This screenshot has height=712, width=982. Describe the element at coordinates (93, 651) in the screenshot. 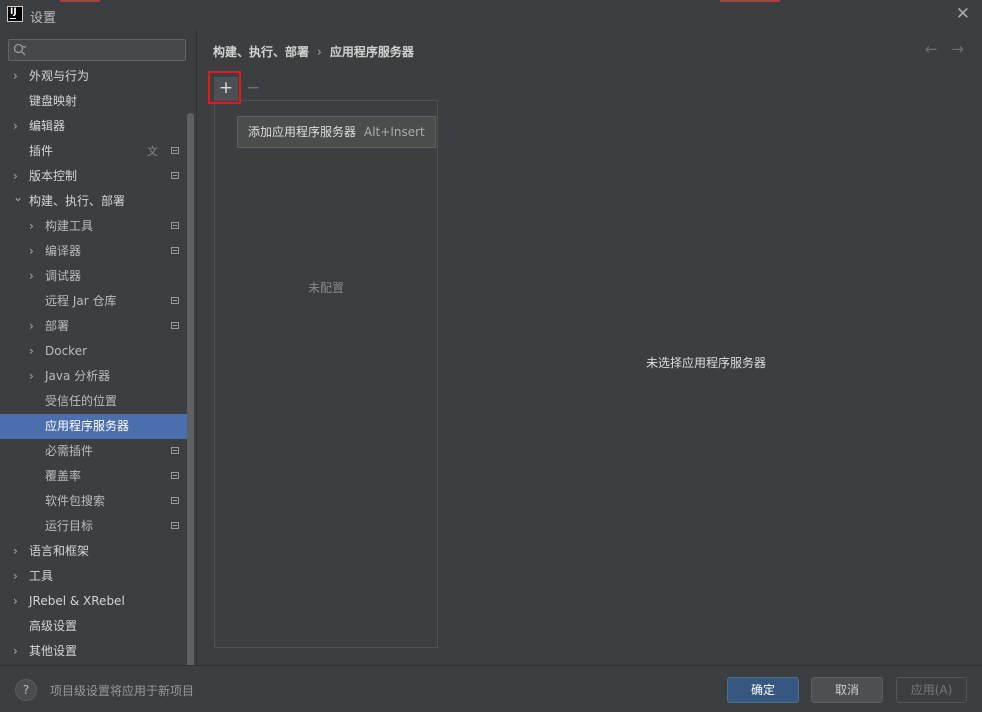

I see `sidebar-item: › 其他设置` at that location.